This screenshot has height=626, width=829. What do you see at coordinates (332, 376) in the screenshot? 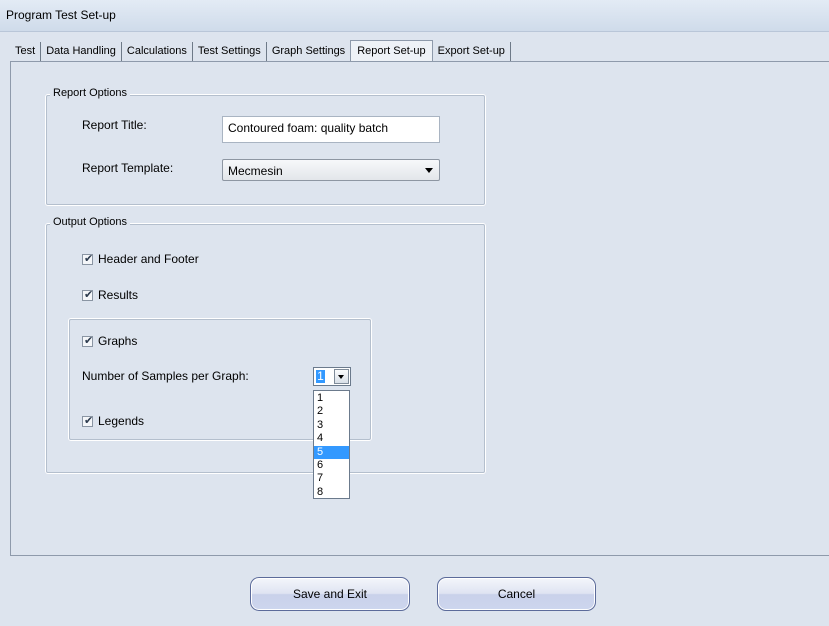
I see `samples-per-graph-select: 1` at bounding box center [332, 376].